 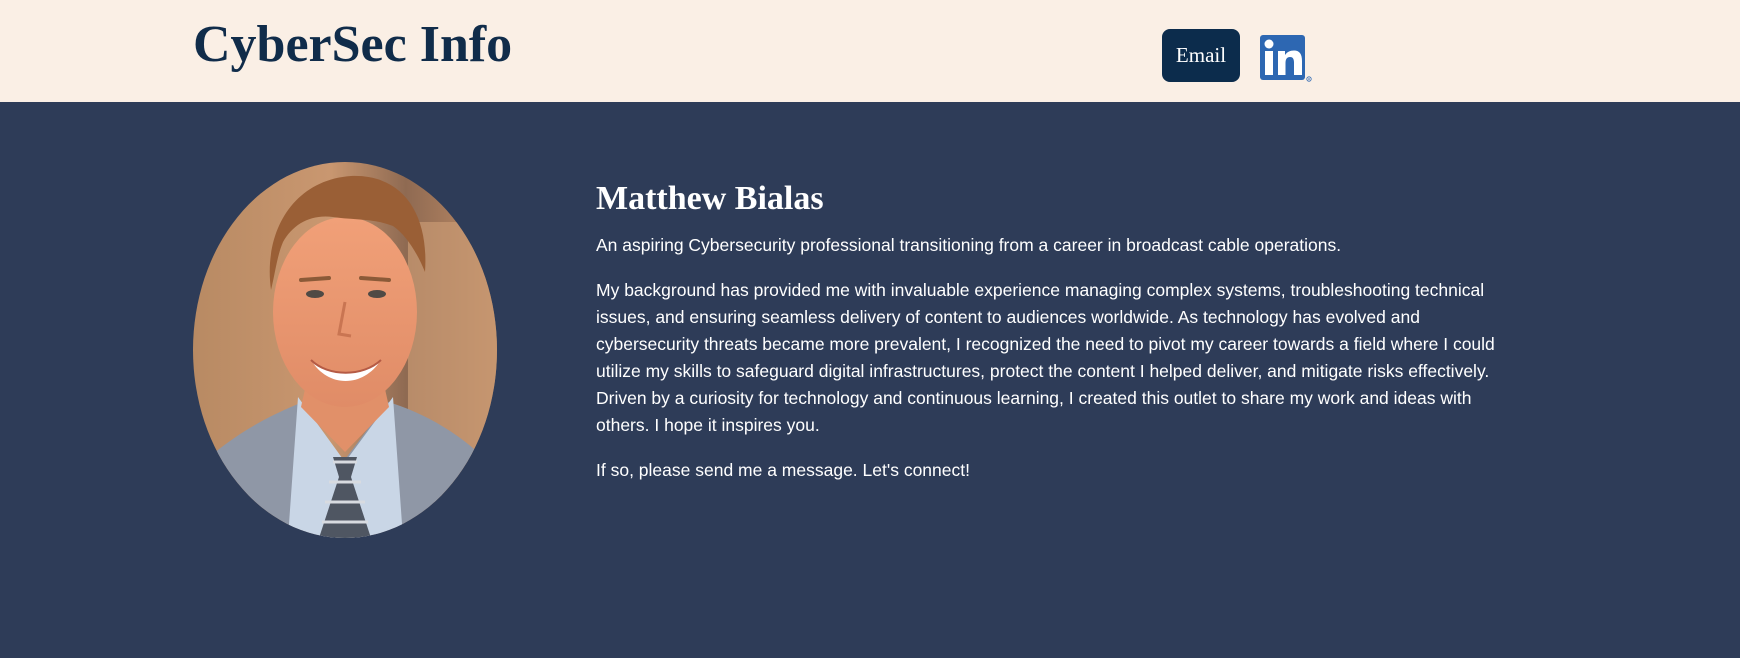 What do you see at coordinates (1201, 55) in the screenshot?
I see `email-button: Email` at bounding box center [1201, 55].